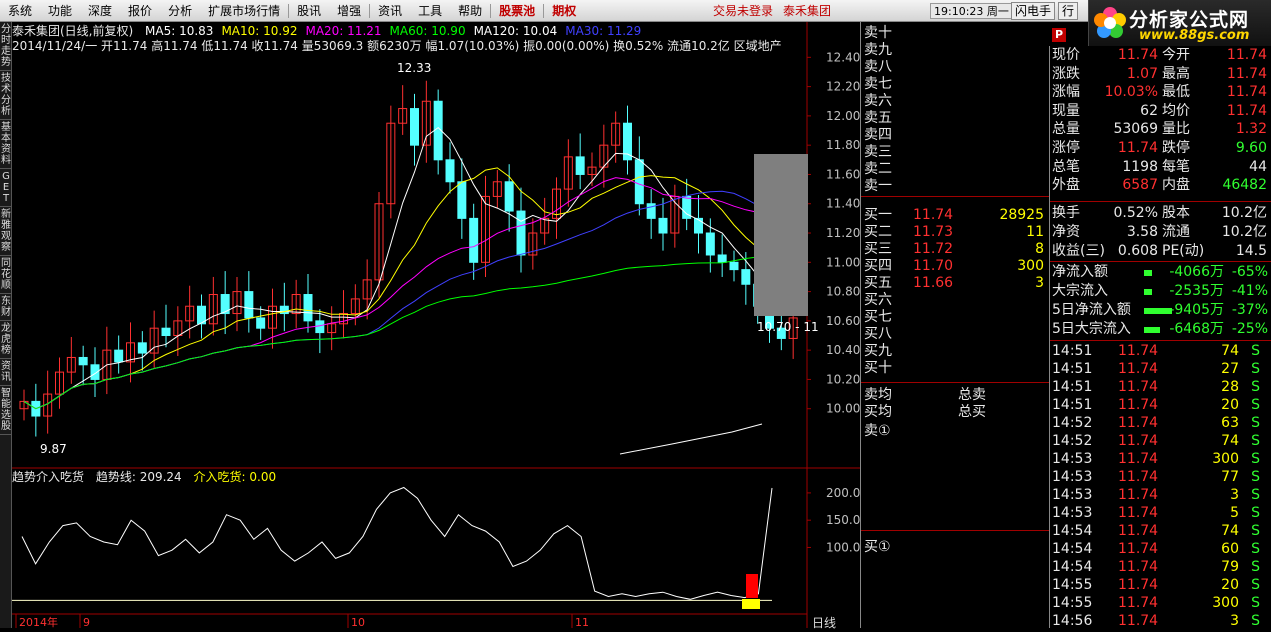 The width and height of the screenshot is (1271, 632). What do you see at coordinates (180, 11) in the screenshot?
I see `menu-item-4: 分析` at bounding box center [180, 11].